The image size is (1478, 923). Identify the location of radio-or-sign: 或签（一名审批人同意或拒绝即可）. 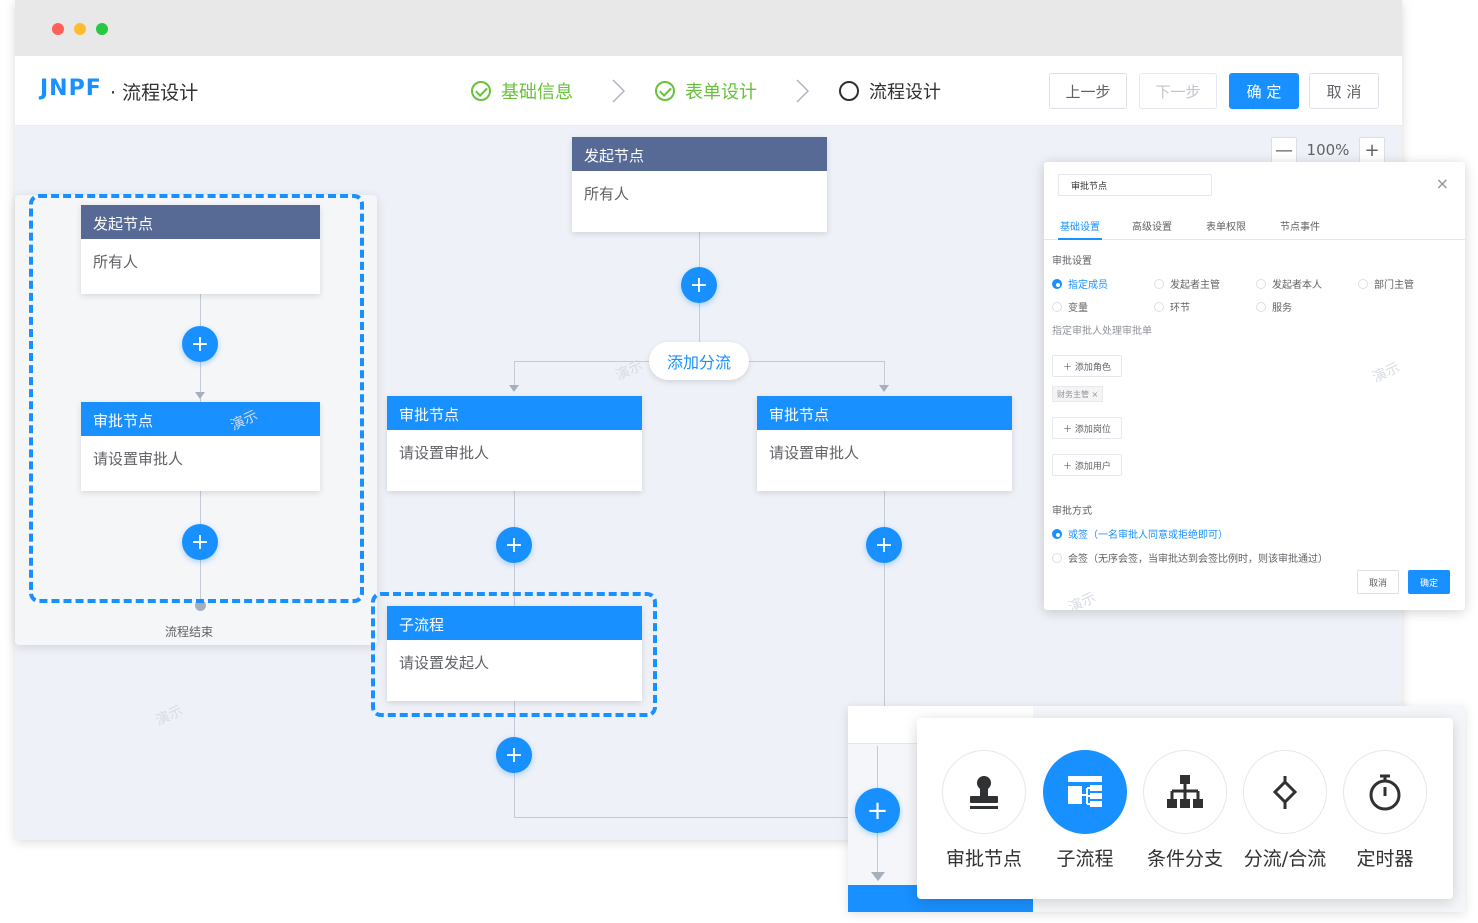
(1140, 533).